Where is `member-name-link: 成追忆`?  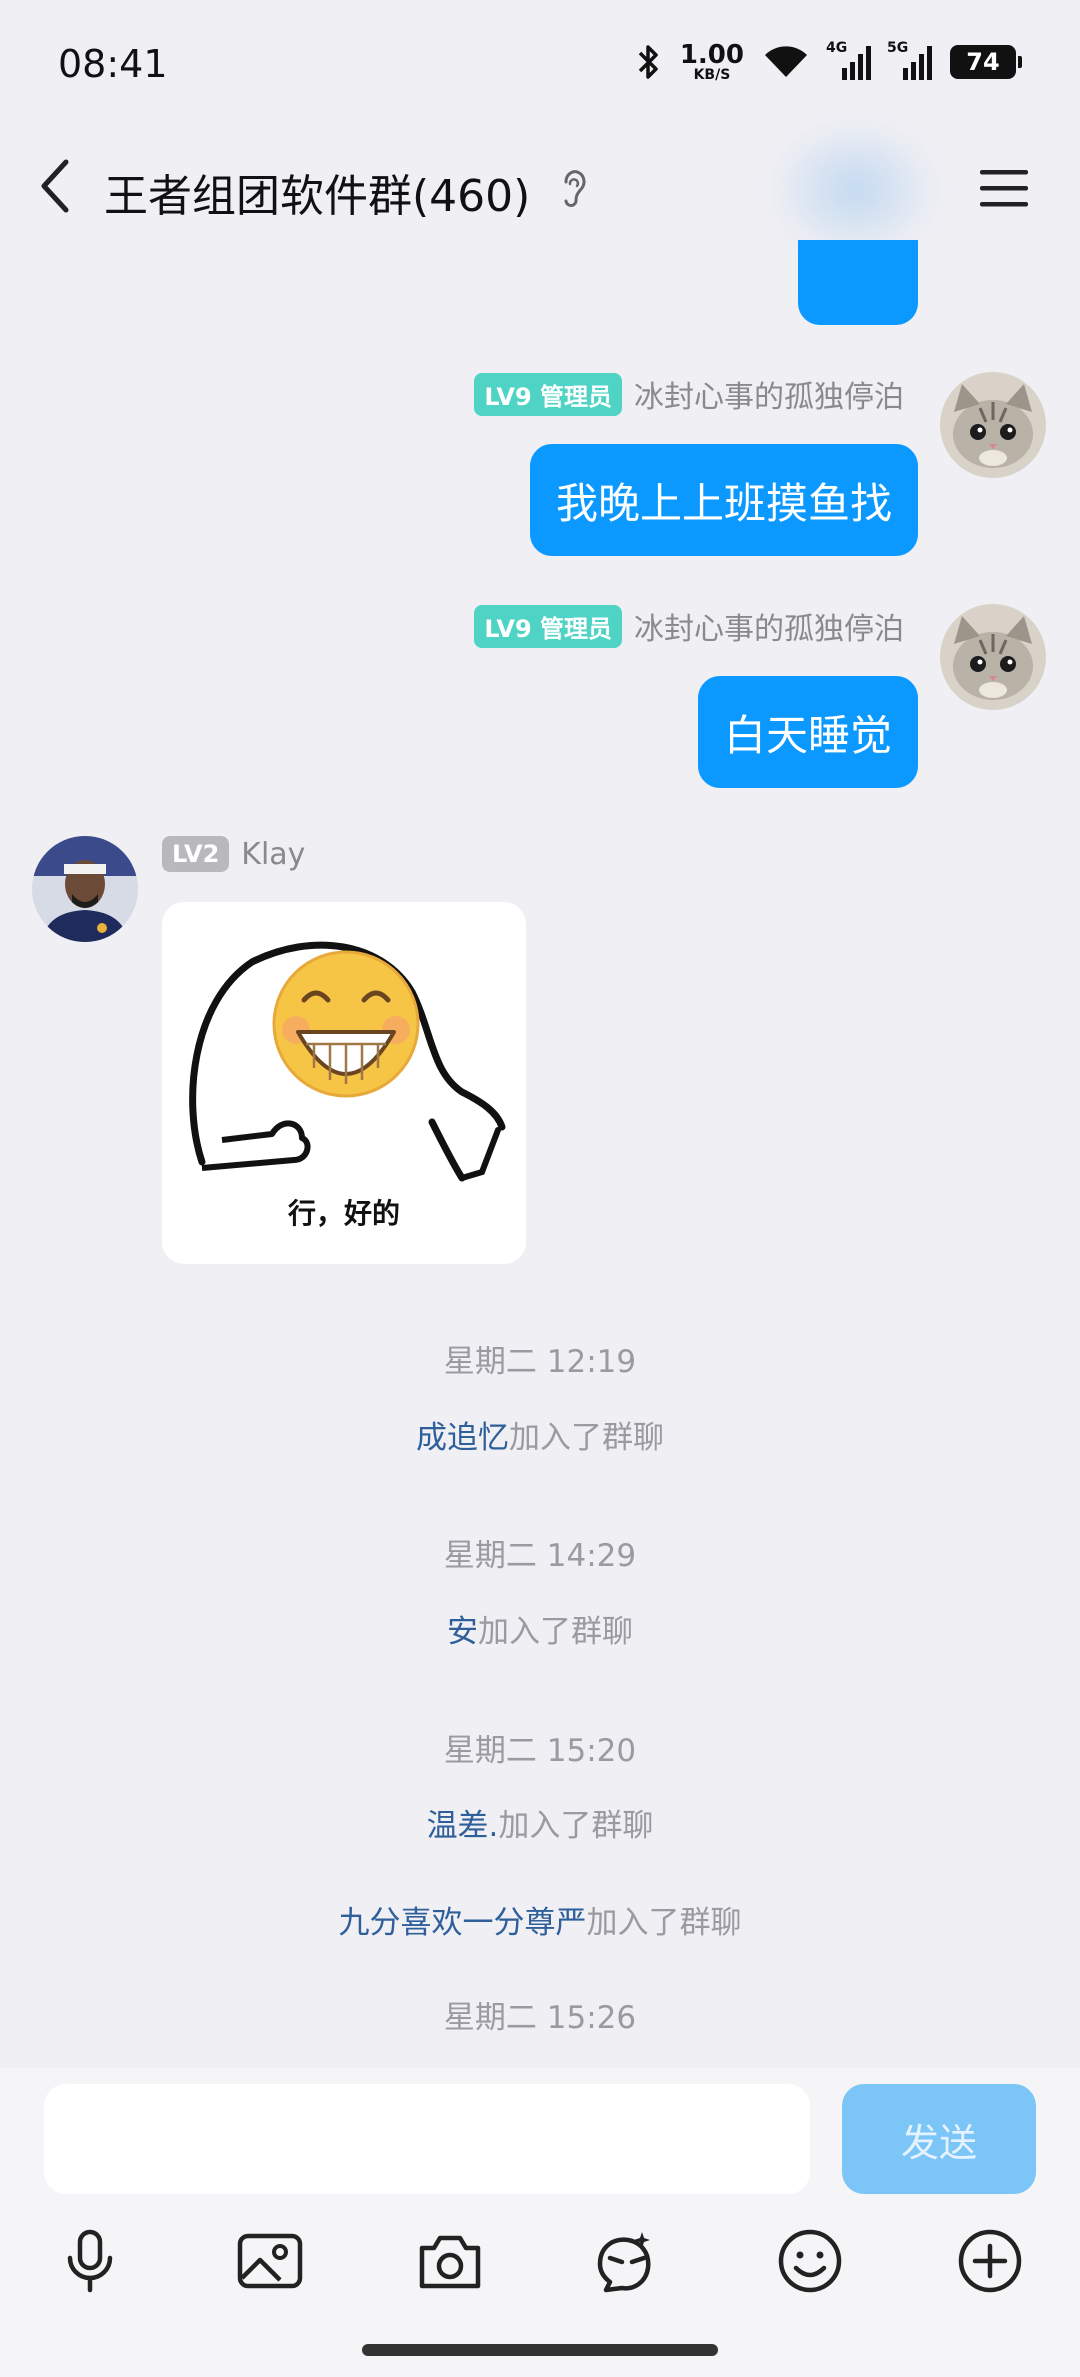
member-name-link: 成追忆 is located at coordinates (462, 1438).